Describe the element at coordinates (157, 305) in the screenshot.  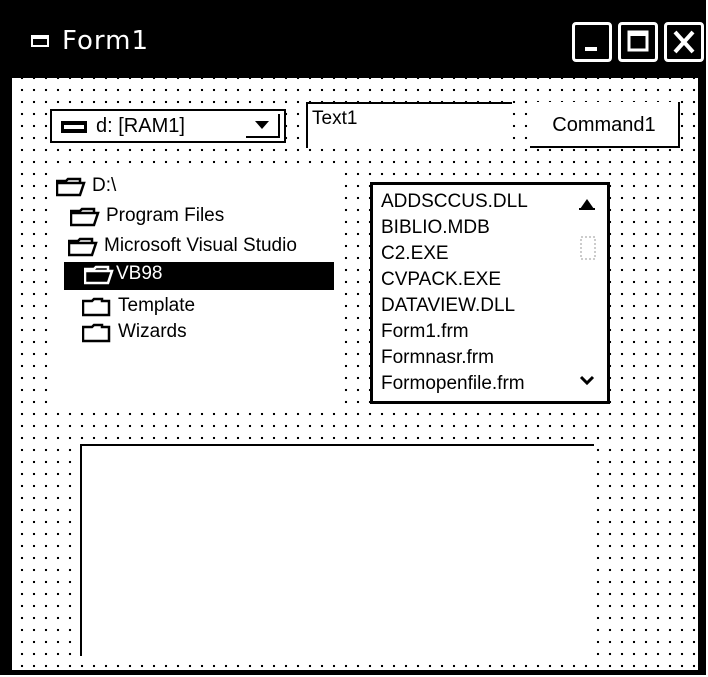
I see `dir-label: Template` at that location.